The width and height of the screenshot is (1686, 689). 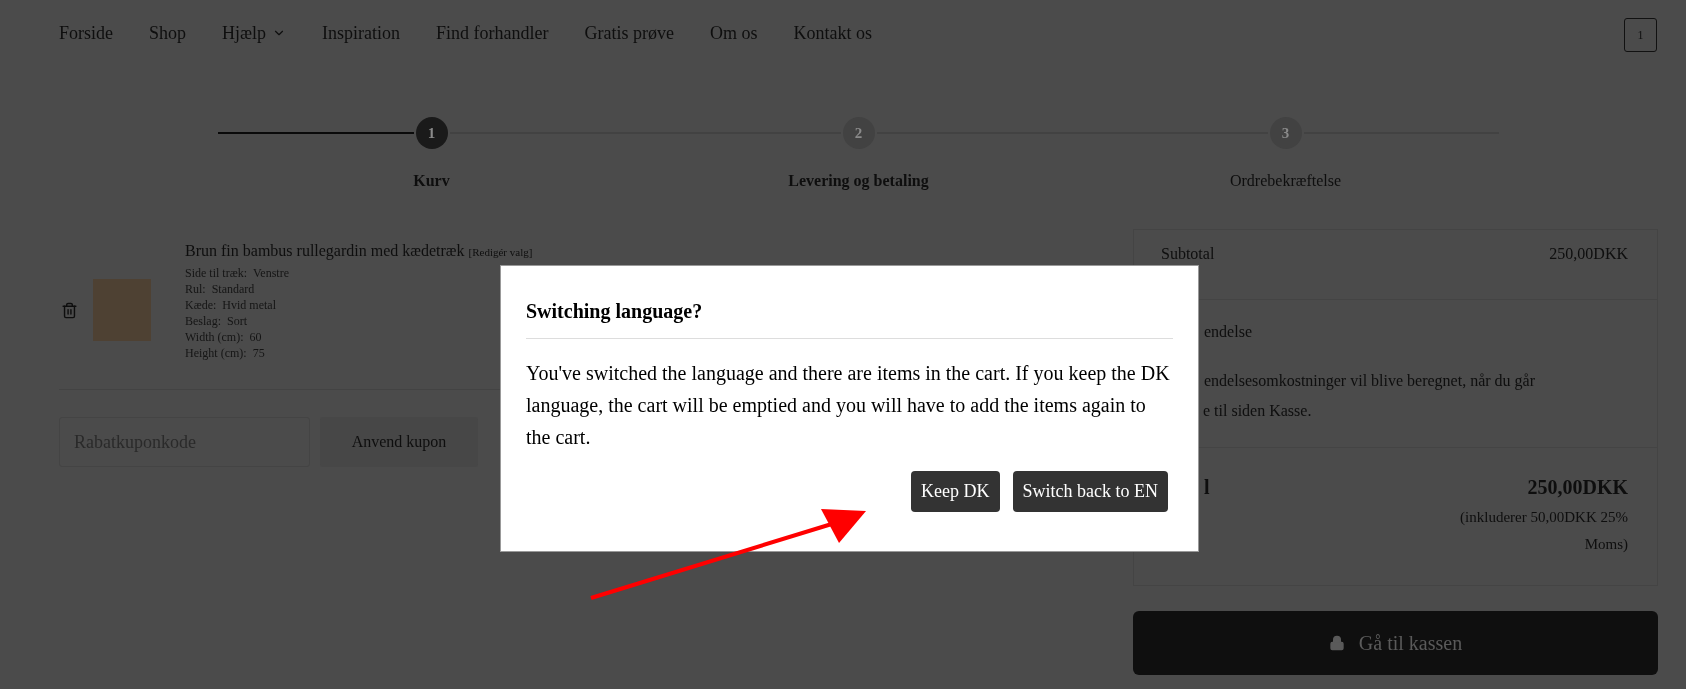 What do you see at coordinates (1188, 254) in the screenshot?
I see `subtotal-label: Subtotal` at bounding box center [1188, 254].